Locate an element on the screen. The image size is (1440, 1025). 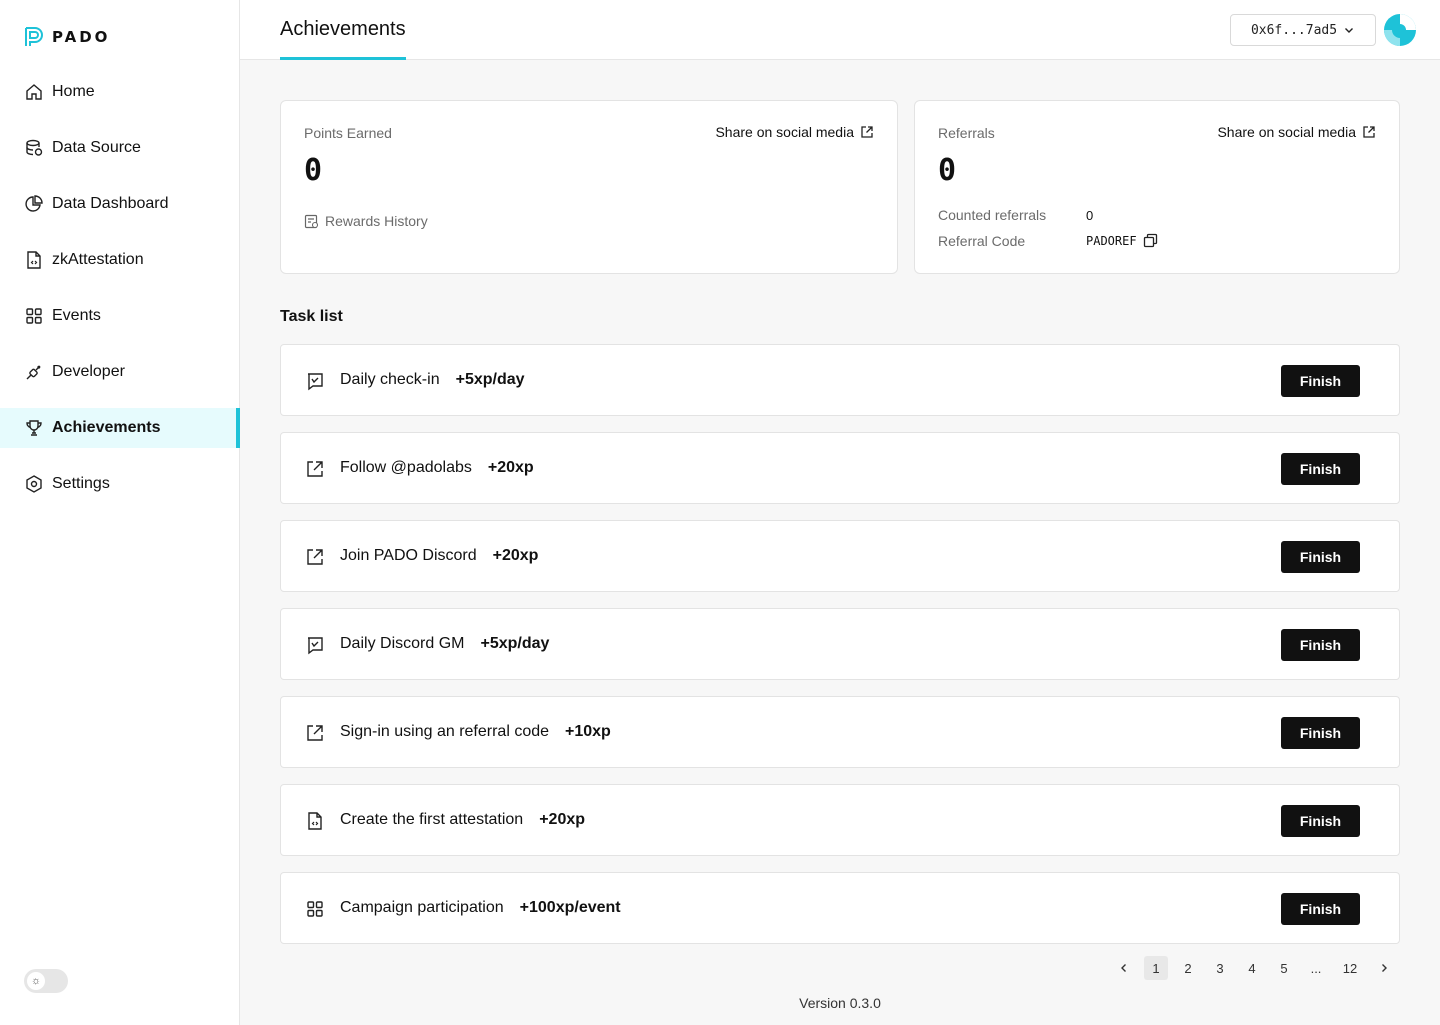
grid-icon is located at coordinates (34, 316).